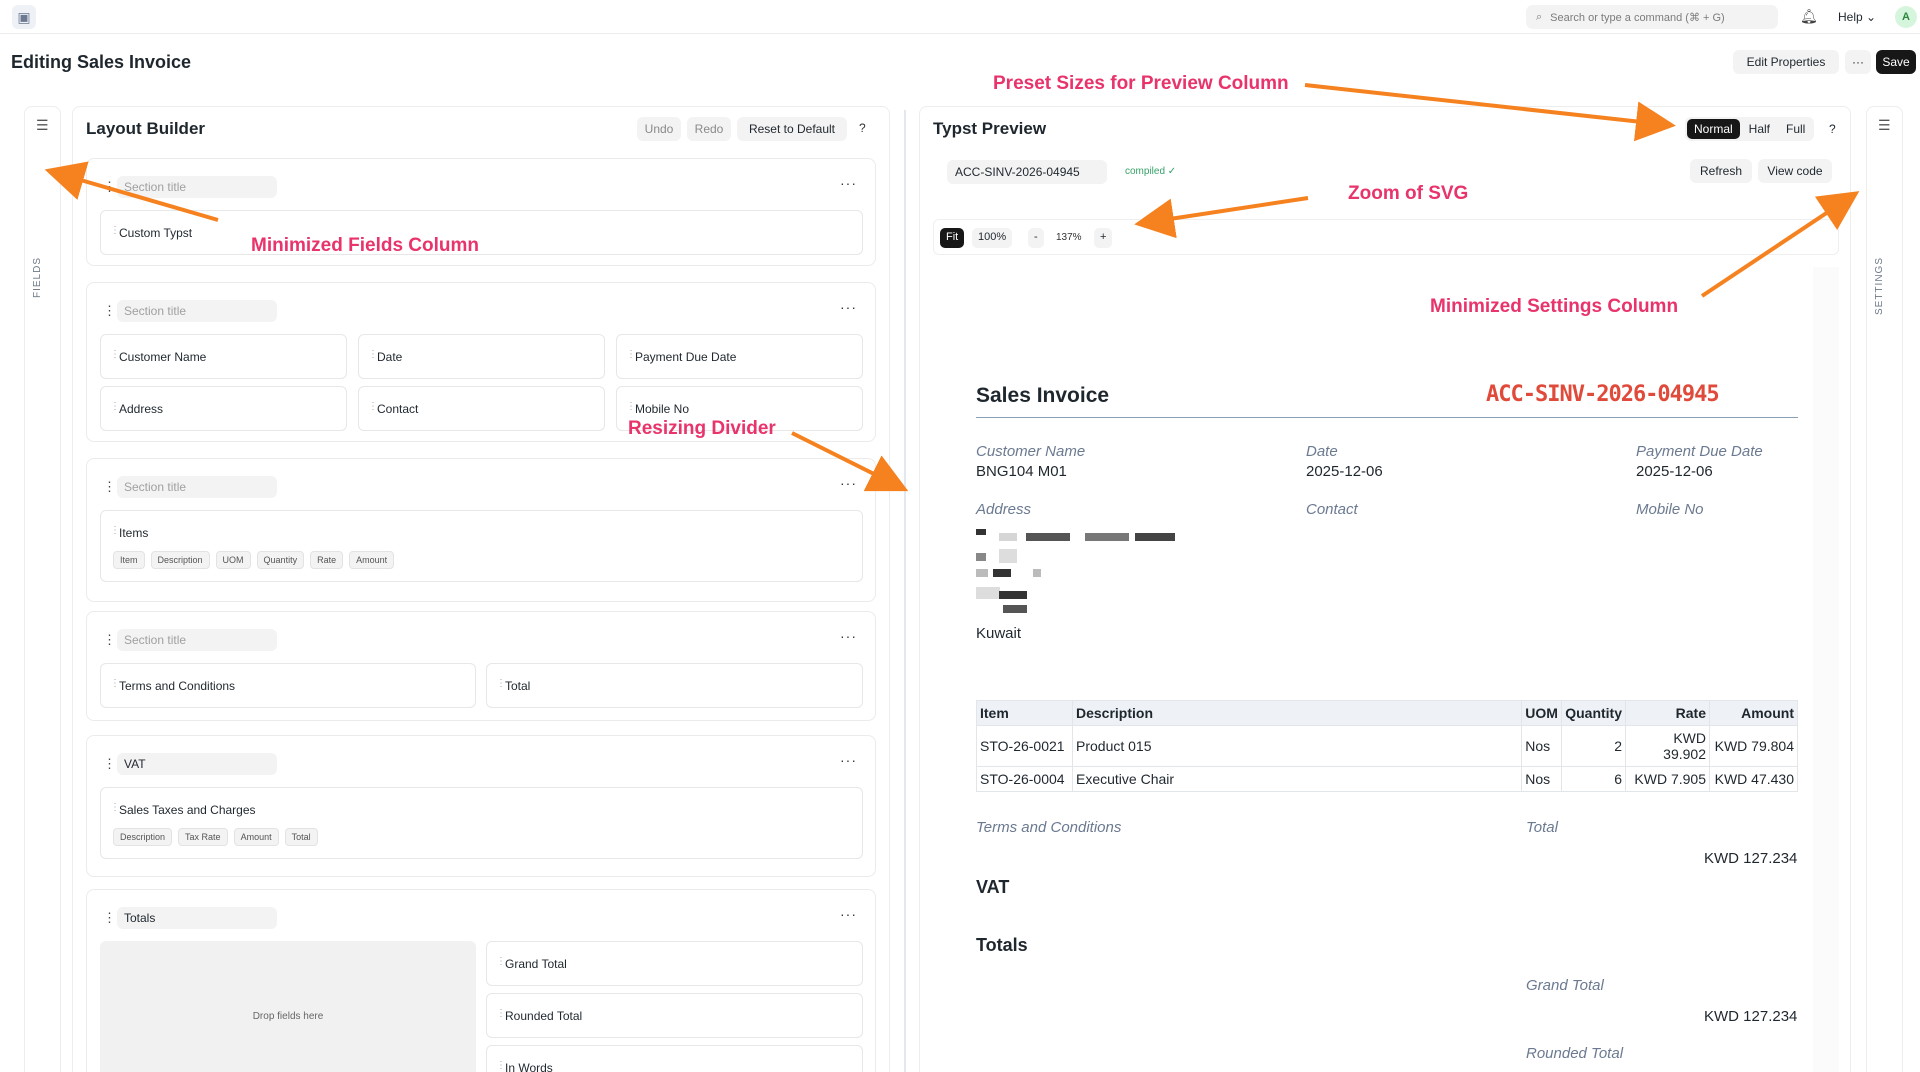 The height and width of the screenshot is (1072, 1920). I want to click on drop-fields-zone: Drop fields here, so click(288, 1006).